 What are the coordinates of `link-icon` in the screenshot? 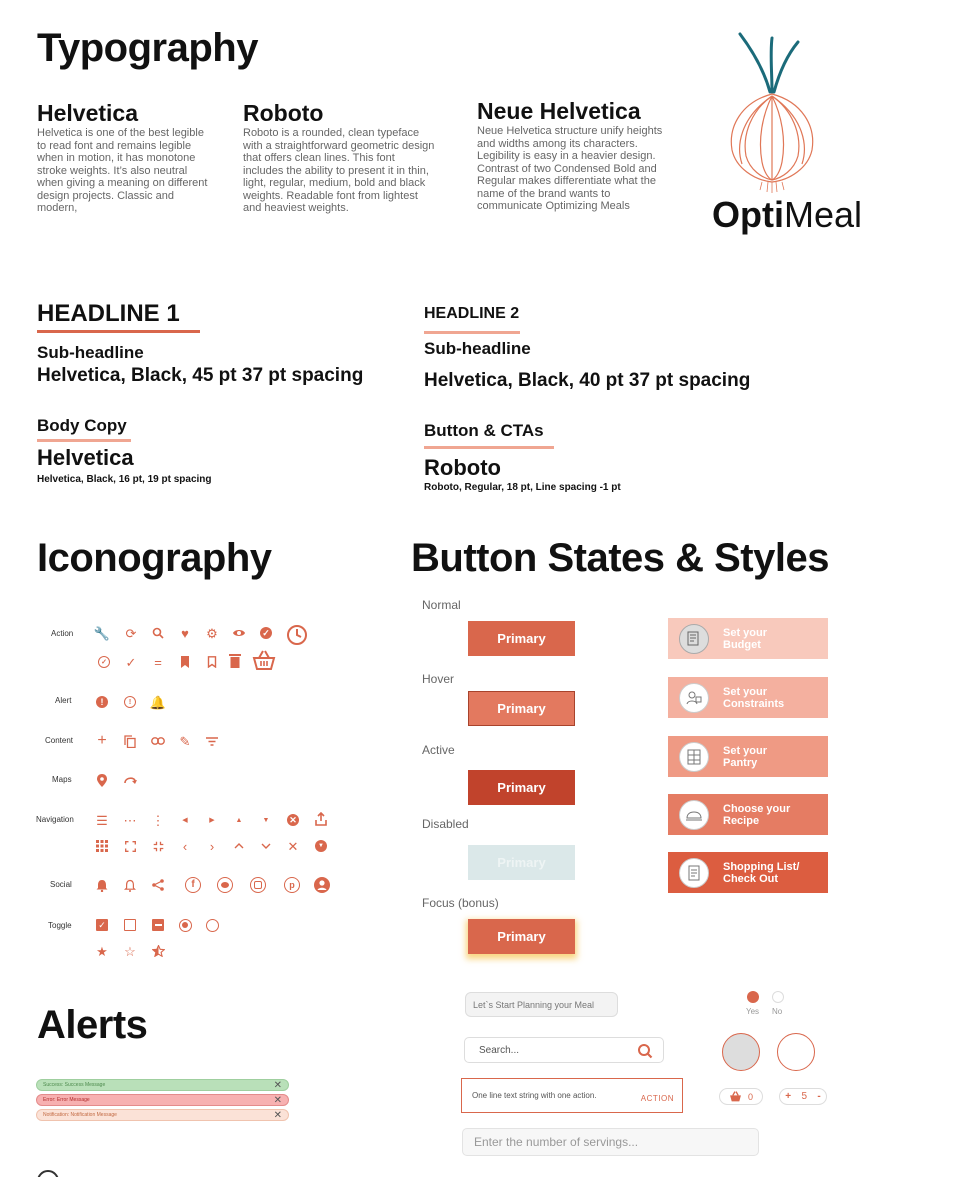 It's located at (158, 741).